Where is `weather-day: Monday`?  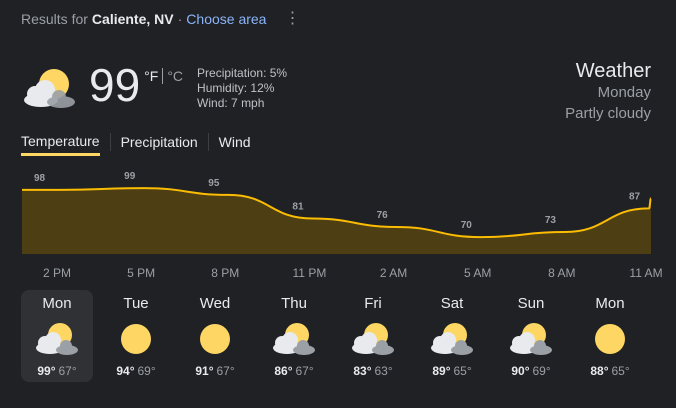 weather-day: Monday is located at coordinates (624, 92).